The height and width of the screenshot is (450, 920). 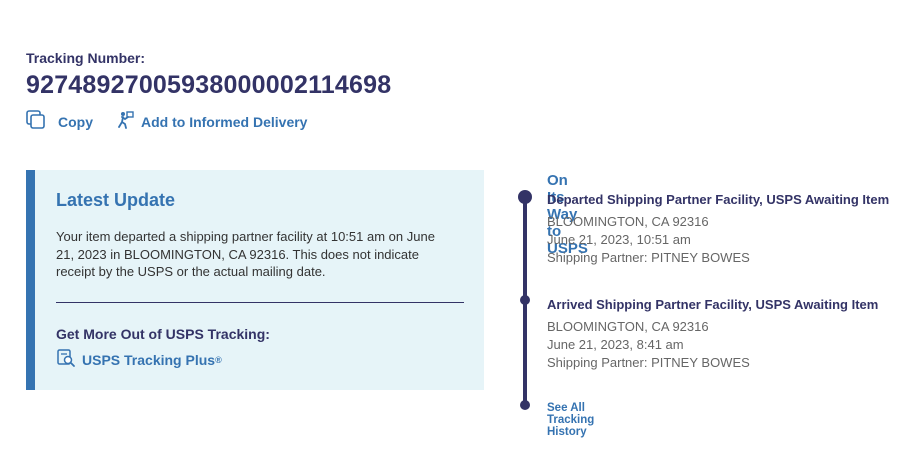 What do you see at coordinates (615, 344) in the screenshot?
I see `event-datetime: June 21, 2023, 8:41 am` at bounding box center [615, 344].